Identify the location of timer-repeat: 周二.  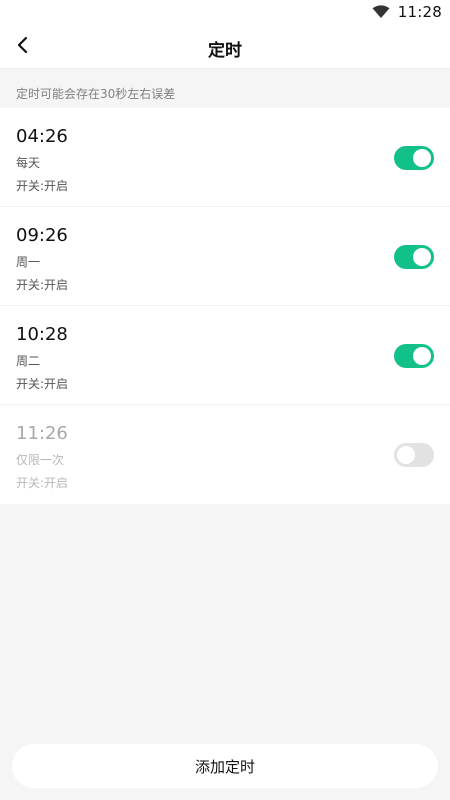
(28, 361).